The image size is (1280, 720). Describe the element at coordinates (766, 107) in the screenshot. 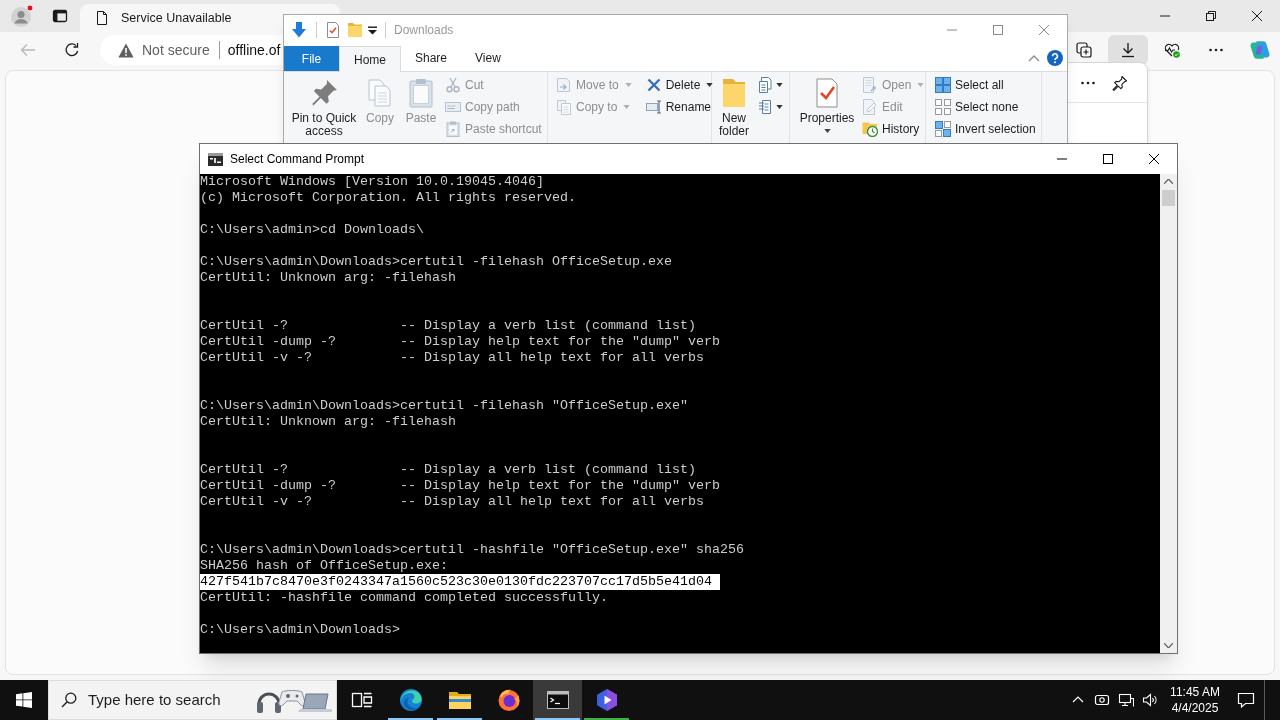

I see `document-lines-icon` at that location.